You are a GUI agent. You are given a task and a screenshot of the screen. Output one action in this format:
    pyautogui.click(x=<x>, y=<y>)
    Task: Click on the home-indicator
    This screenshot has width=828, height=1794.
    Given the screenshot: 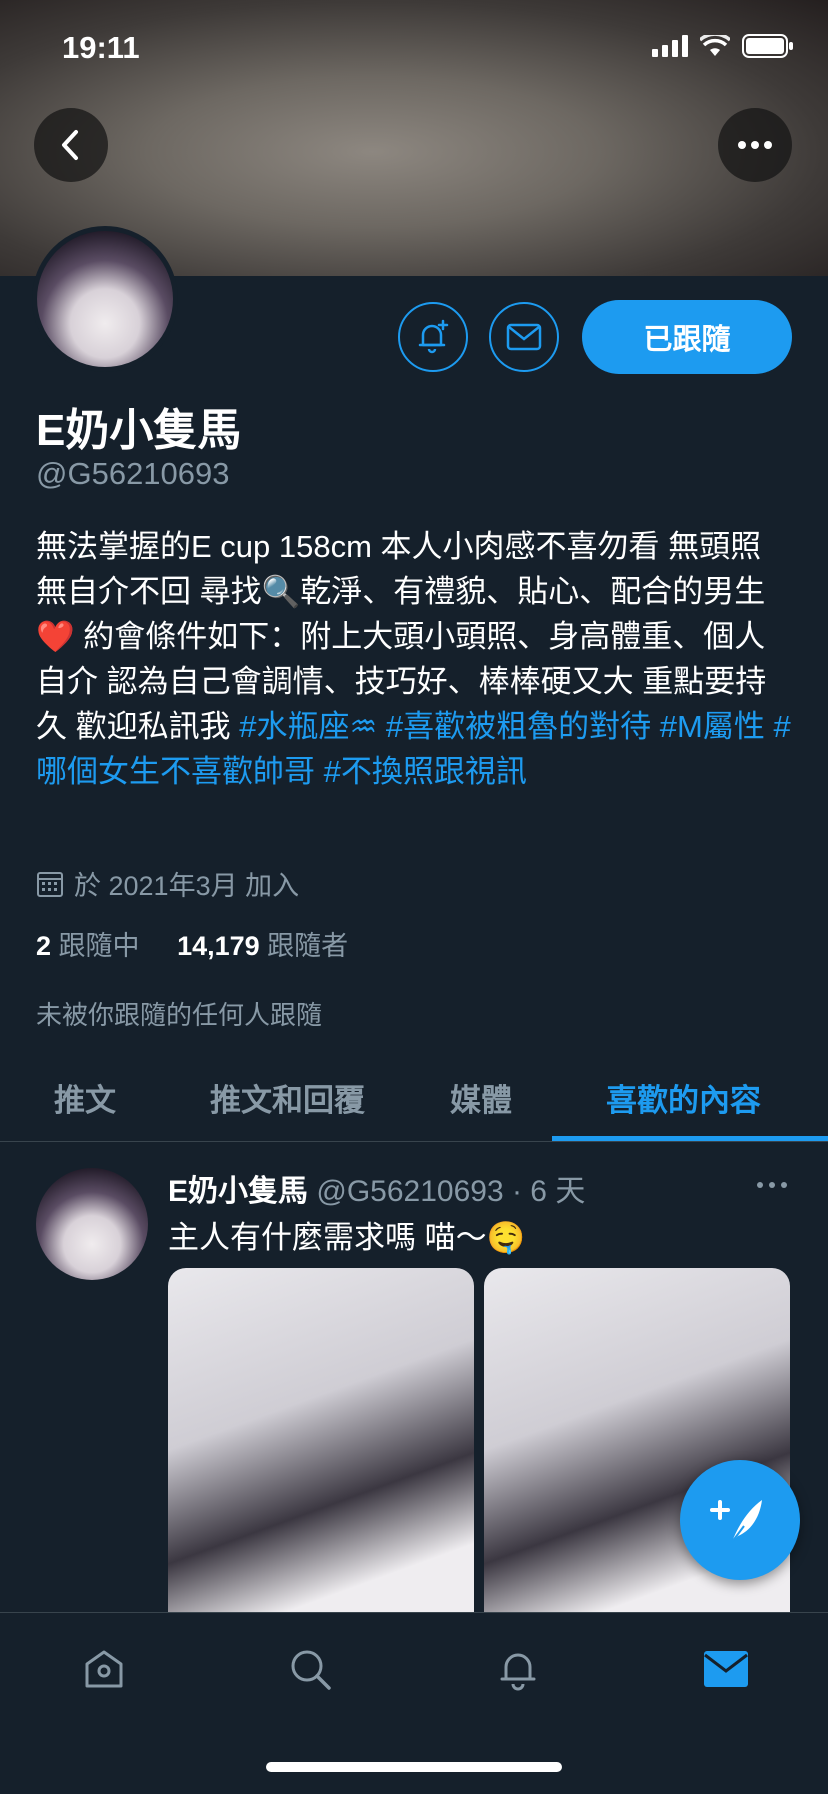 What is the action you would take?
    pyautogui.click(x=414, y=1767)
    